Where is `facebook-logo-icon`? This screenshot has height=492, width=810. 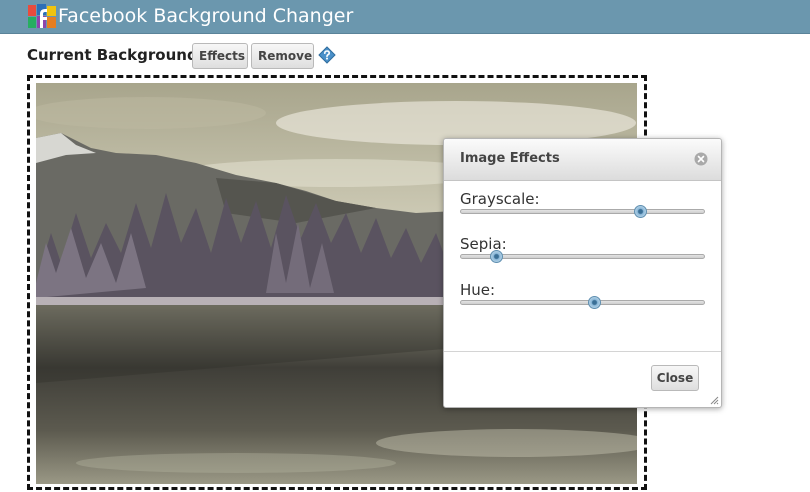
facebook-logo-icon is located at coordinates (42, 16).